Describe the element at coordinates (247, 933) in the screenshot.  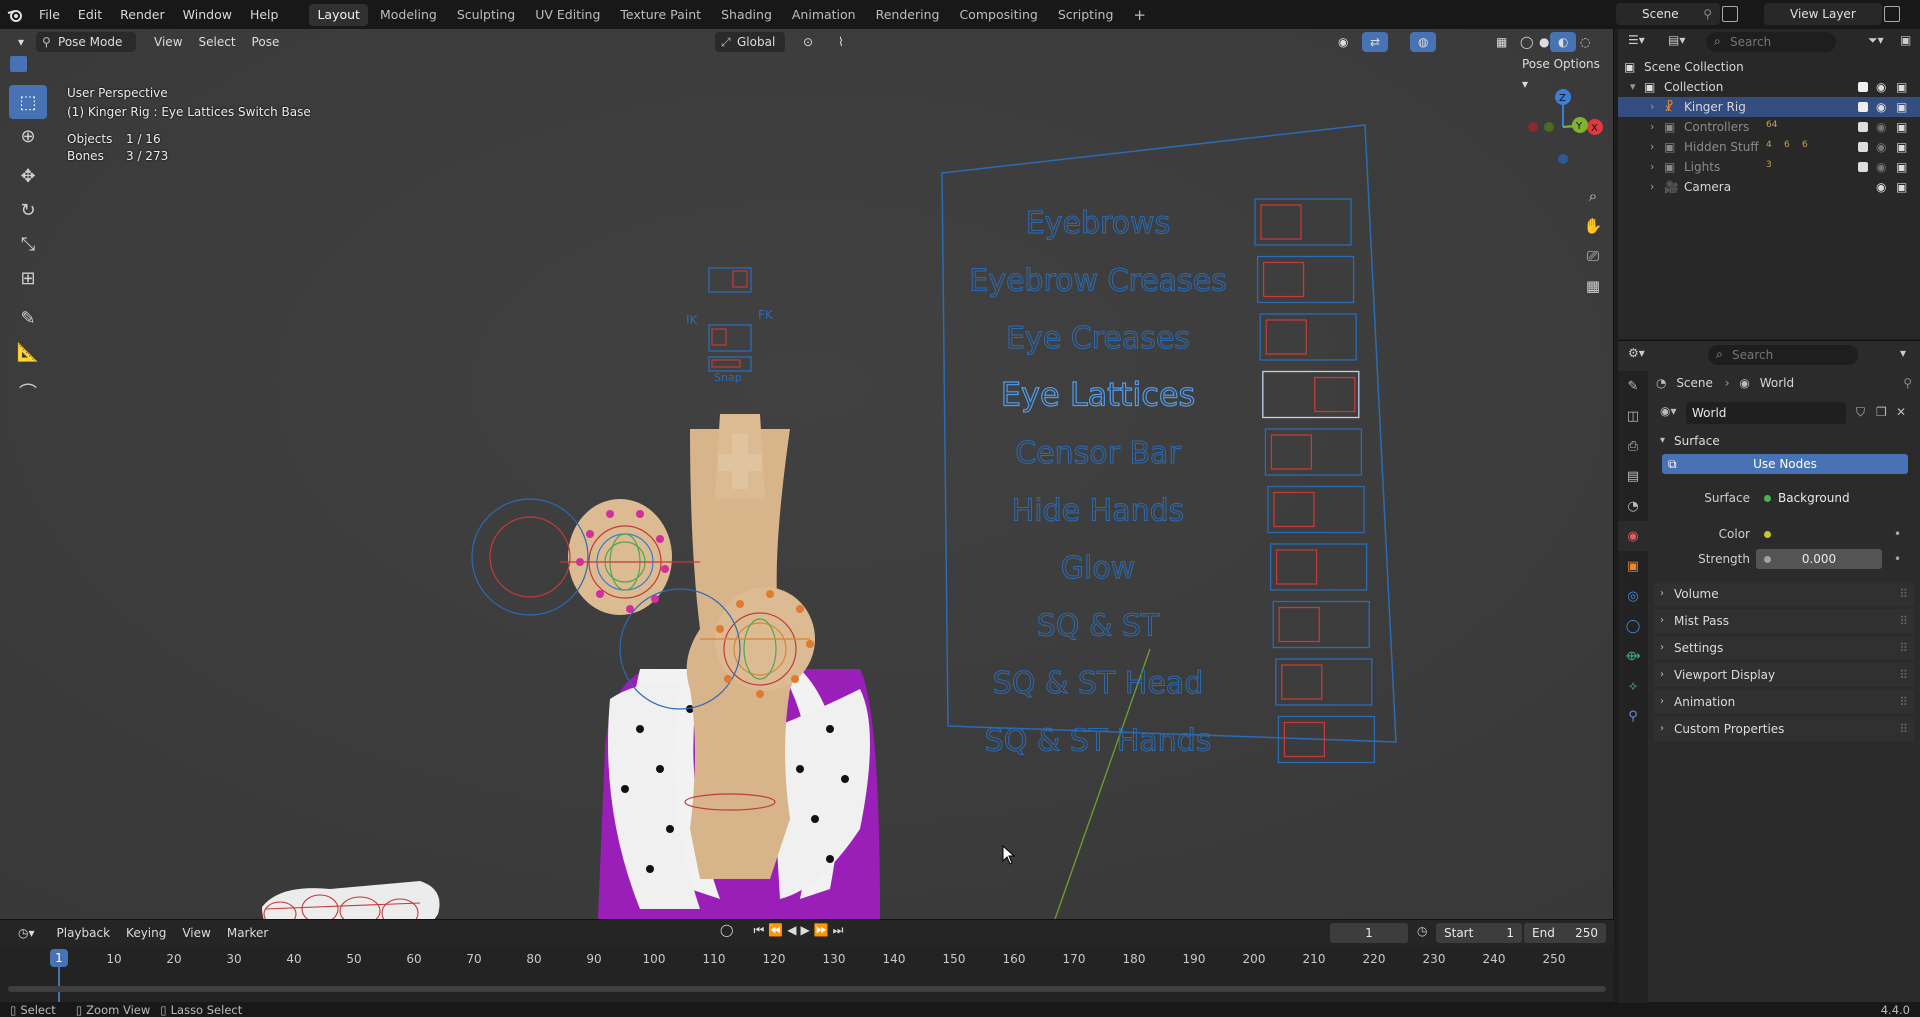
I see `menu-marker: Marker` at that location.